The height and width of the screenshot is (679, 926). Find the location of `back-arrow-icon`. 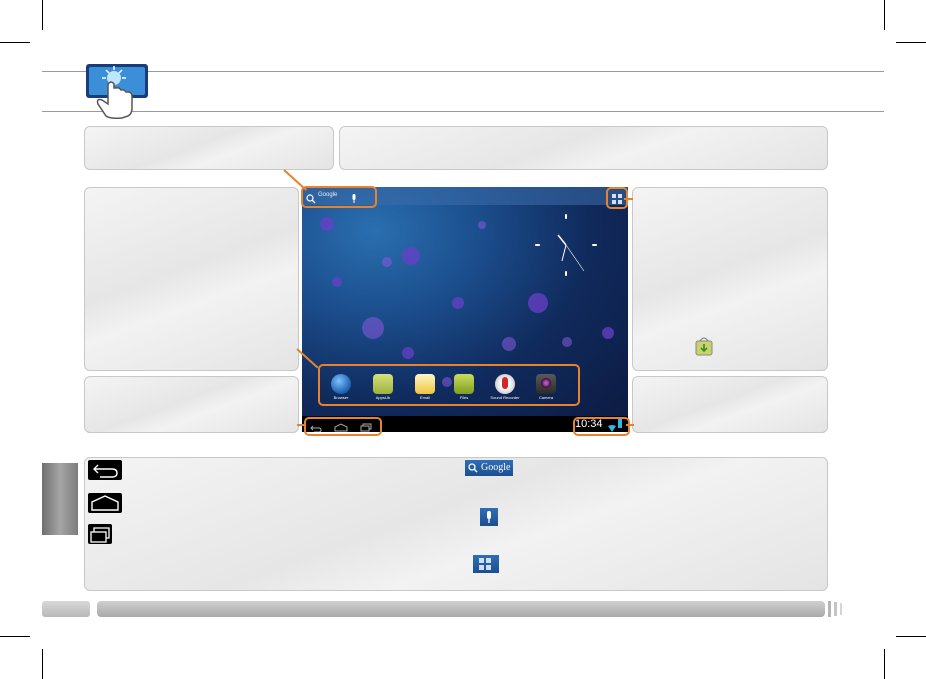

back-arrow-icon is located at coordinates (105, 470).